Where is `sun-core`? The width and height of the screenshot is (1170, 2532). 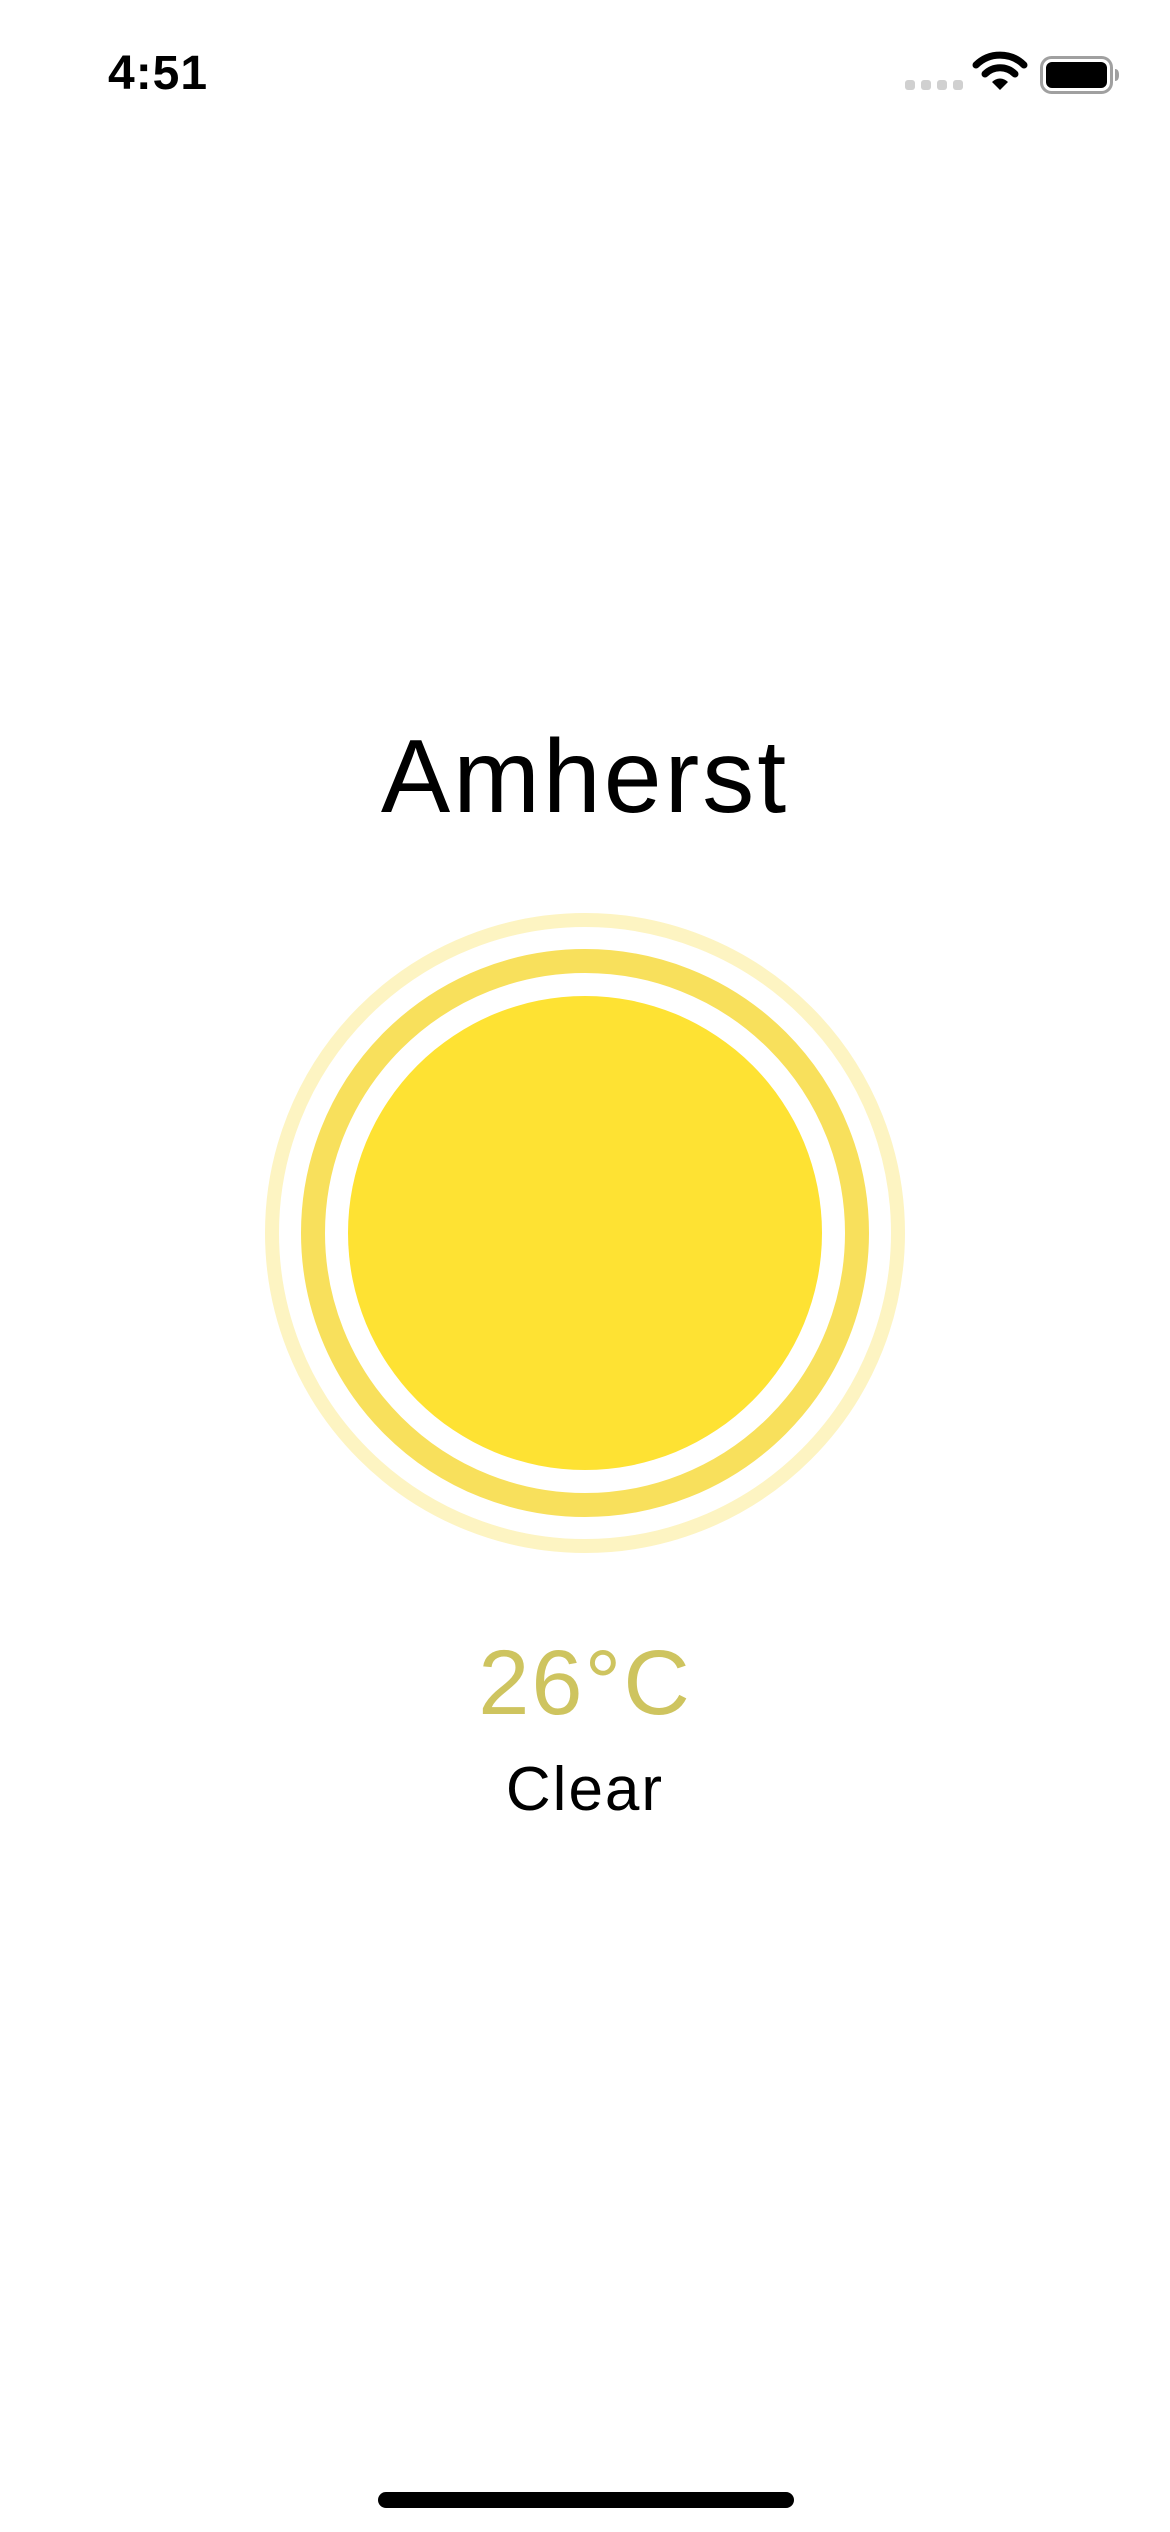 sun-core is located at coordinates (585, 1233).